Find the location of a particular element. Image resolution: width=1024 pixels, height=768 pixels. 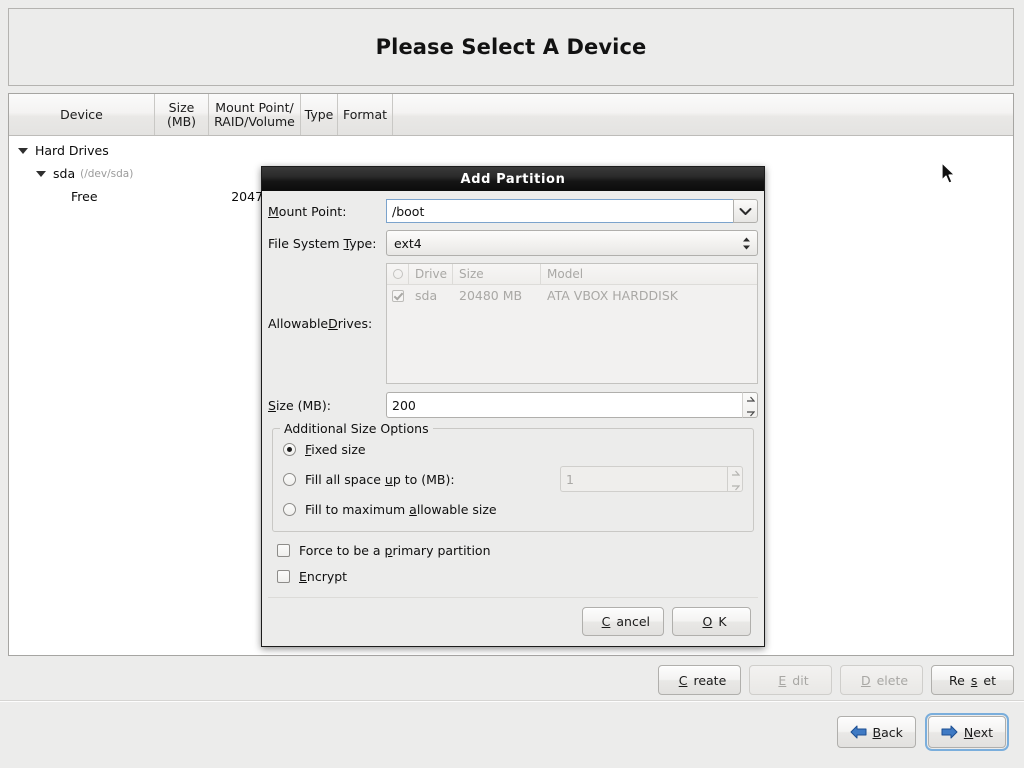

back-button: Back is located at coordinates (876, 732).